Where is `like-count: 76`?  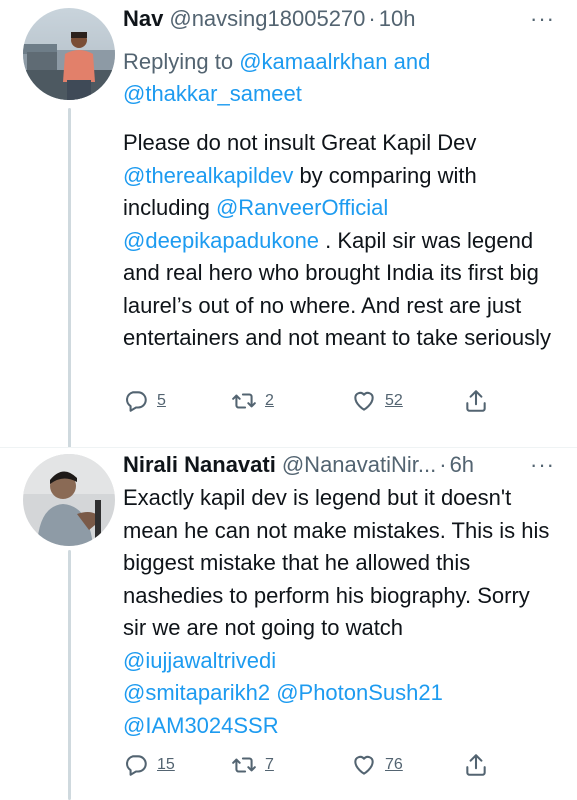
like-count: 76 is located at coordinates (394, 764).